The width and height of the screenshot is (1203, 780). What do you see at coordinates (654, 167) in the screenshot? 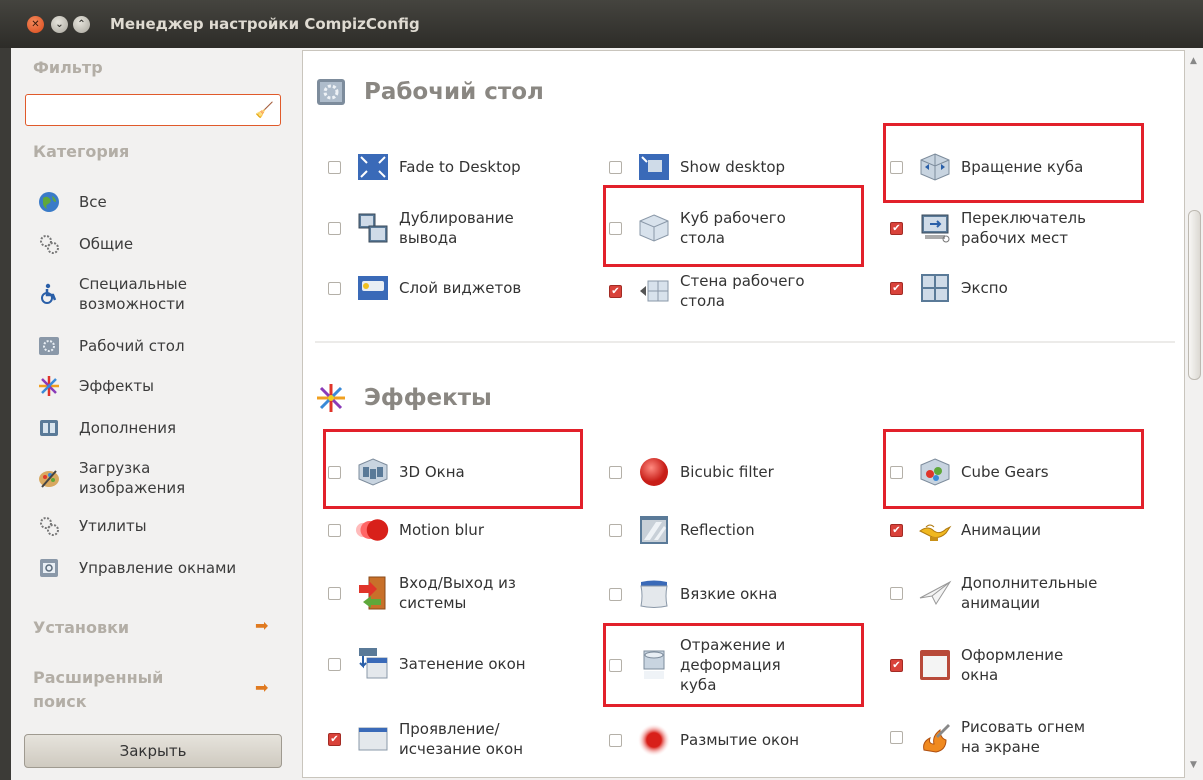
I see `show-desktop-icon` at bounding box center [654, 167].